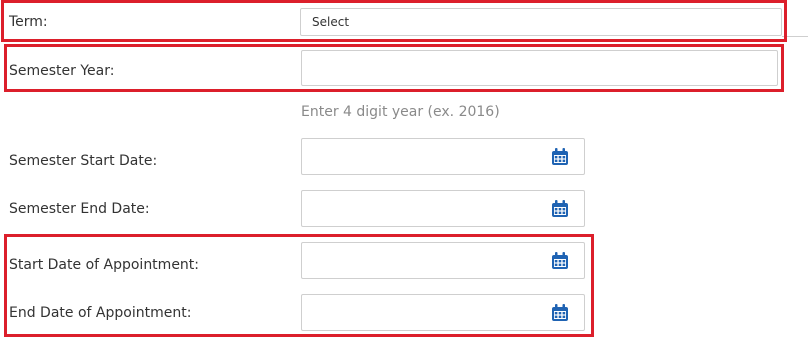 This screenshot has height=337, width=808. Describe the element at coordinates (100, 313) in the screenshot. I see `end-date-of-appointment-label: End Date of Appointment:` at that location.